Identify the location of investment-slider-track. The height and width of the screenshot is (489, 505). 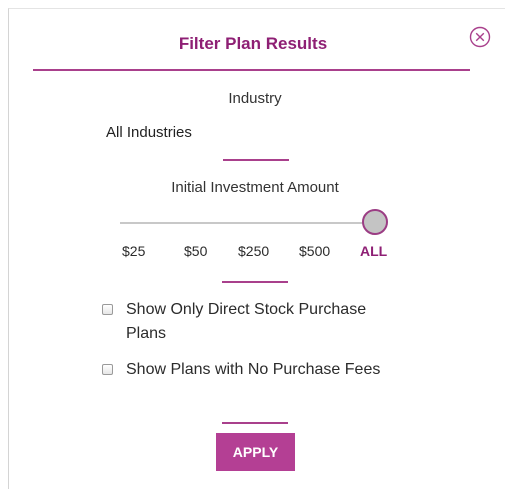
(249, 223).